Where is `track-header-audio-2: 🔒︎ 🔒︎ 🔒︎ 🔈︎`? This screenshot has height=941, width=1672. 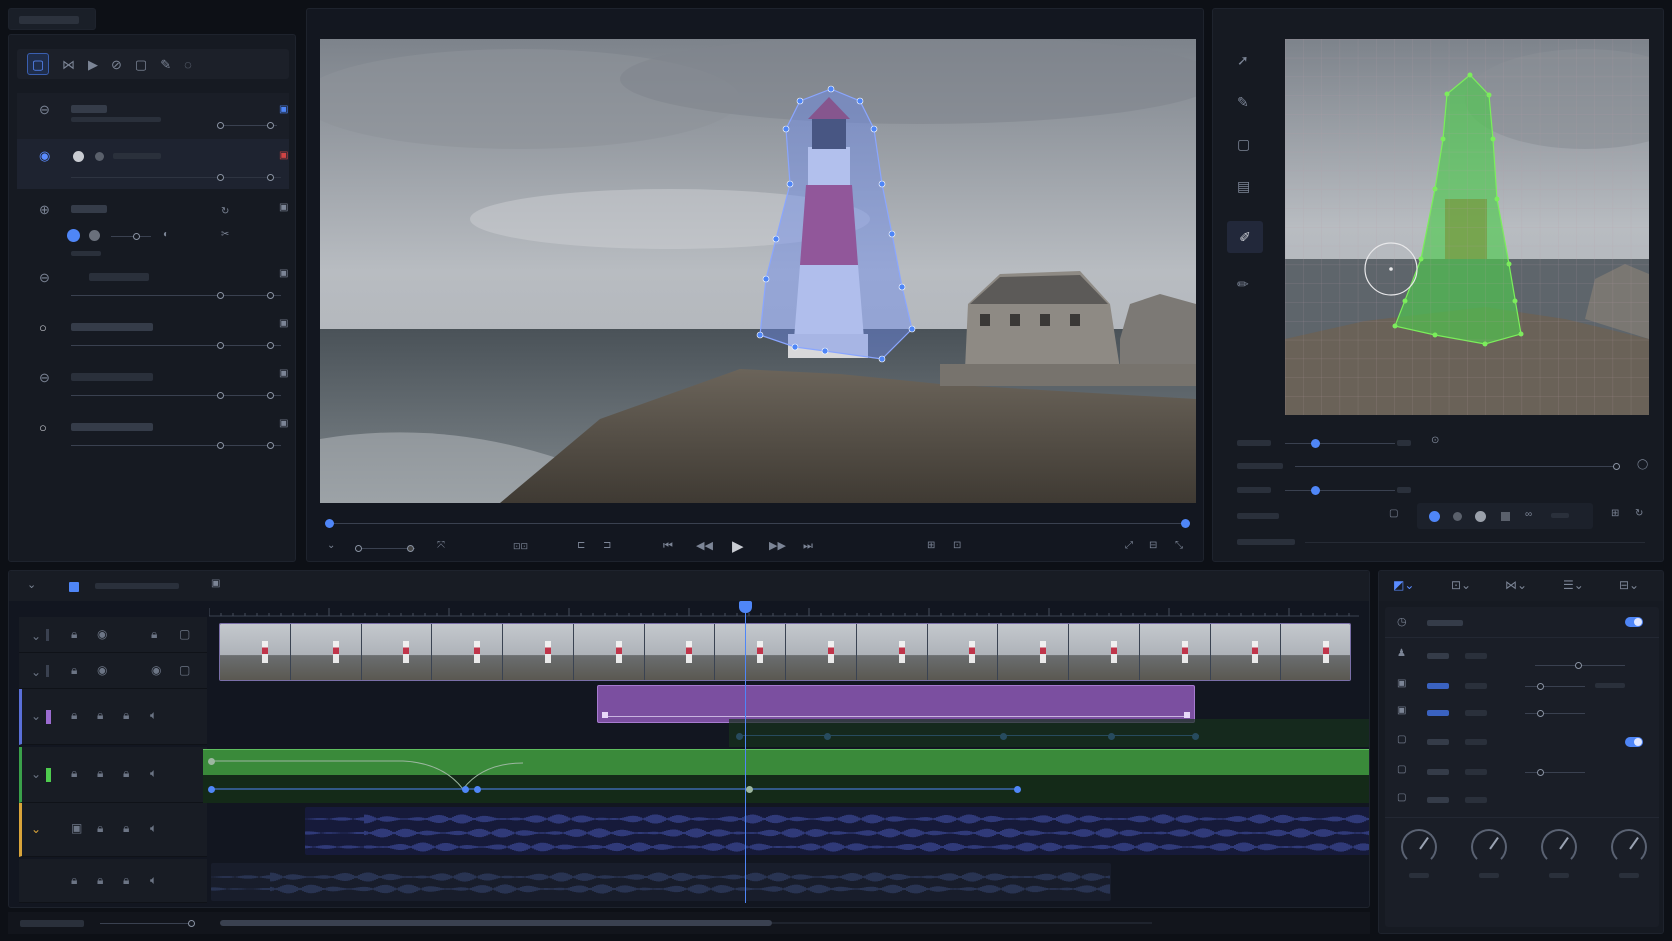 track-header-audio-2: 🔒︎ 🔒︎ 🔒︎ 🔈︎ is located at coordinates (113, 881).